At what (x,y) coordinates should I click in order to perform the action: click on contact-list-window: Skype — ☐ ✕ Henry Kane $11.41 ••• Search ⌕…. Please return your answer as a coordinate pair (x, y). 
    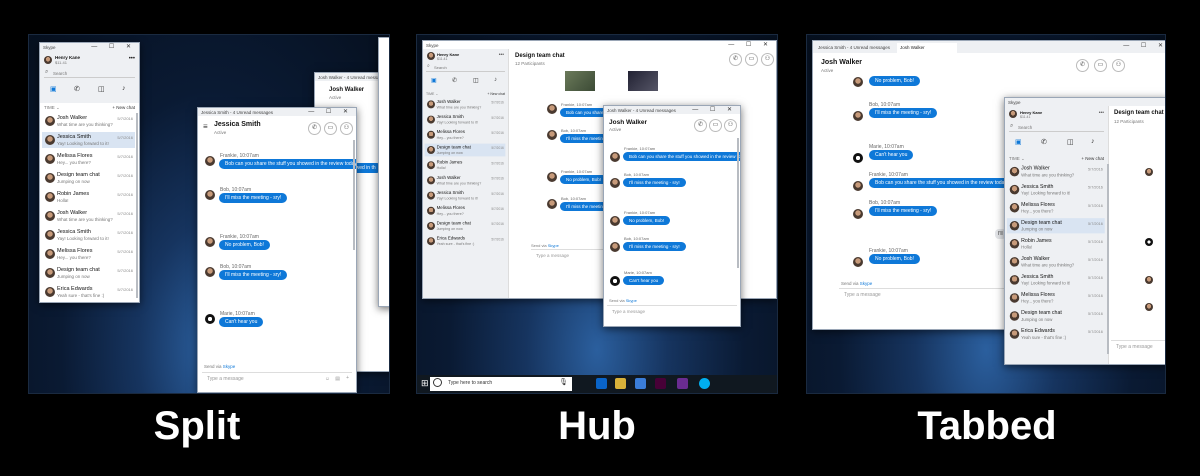
    Looking at the image, I should click on (89, 172).